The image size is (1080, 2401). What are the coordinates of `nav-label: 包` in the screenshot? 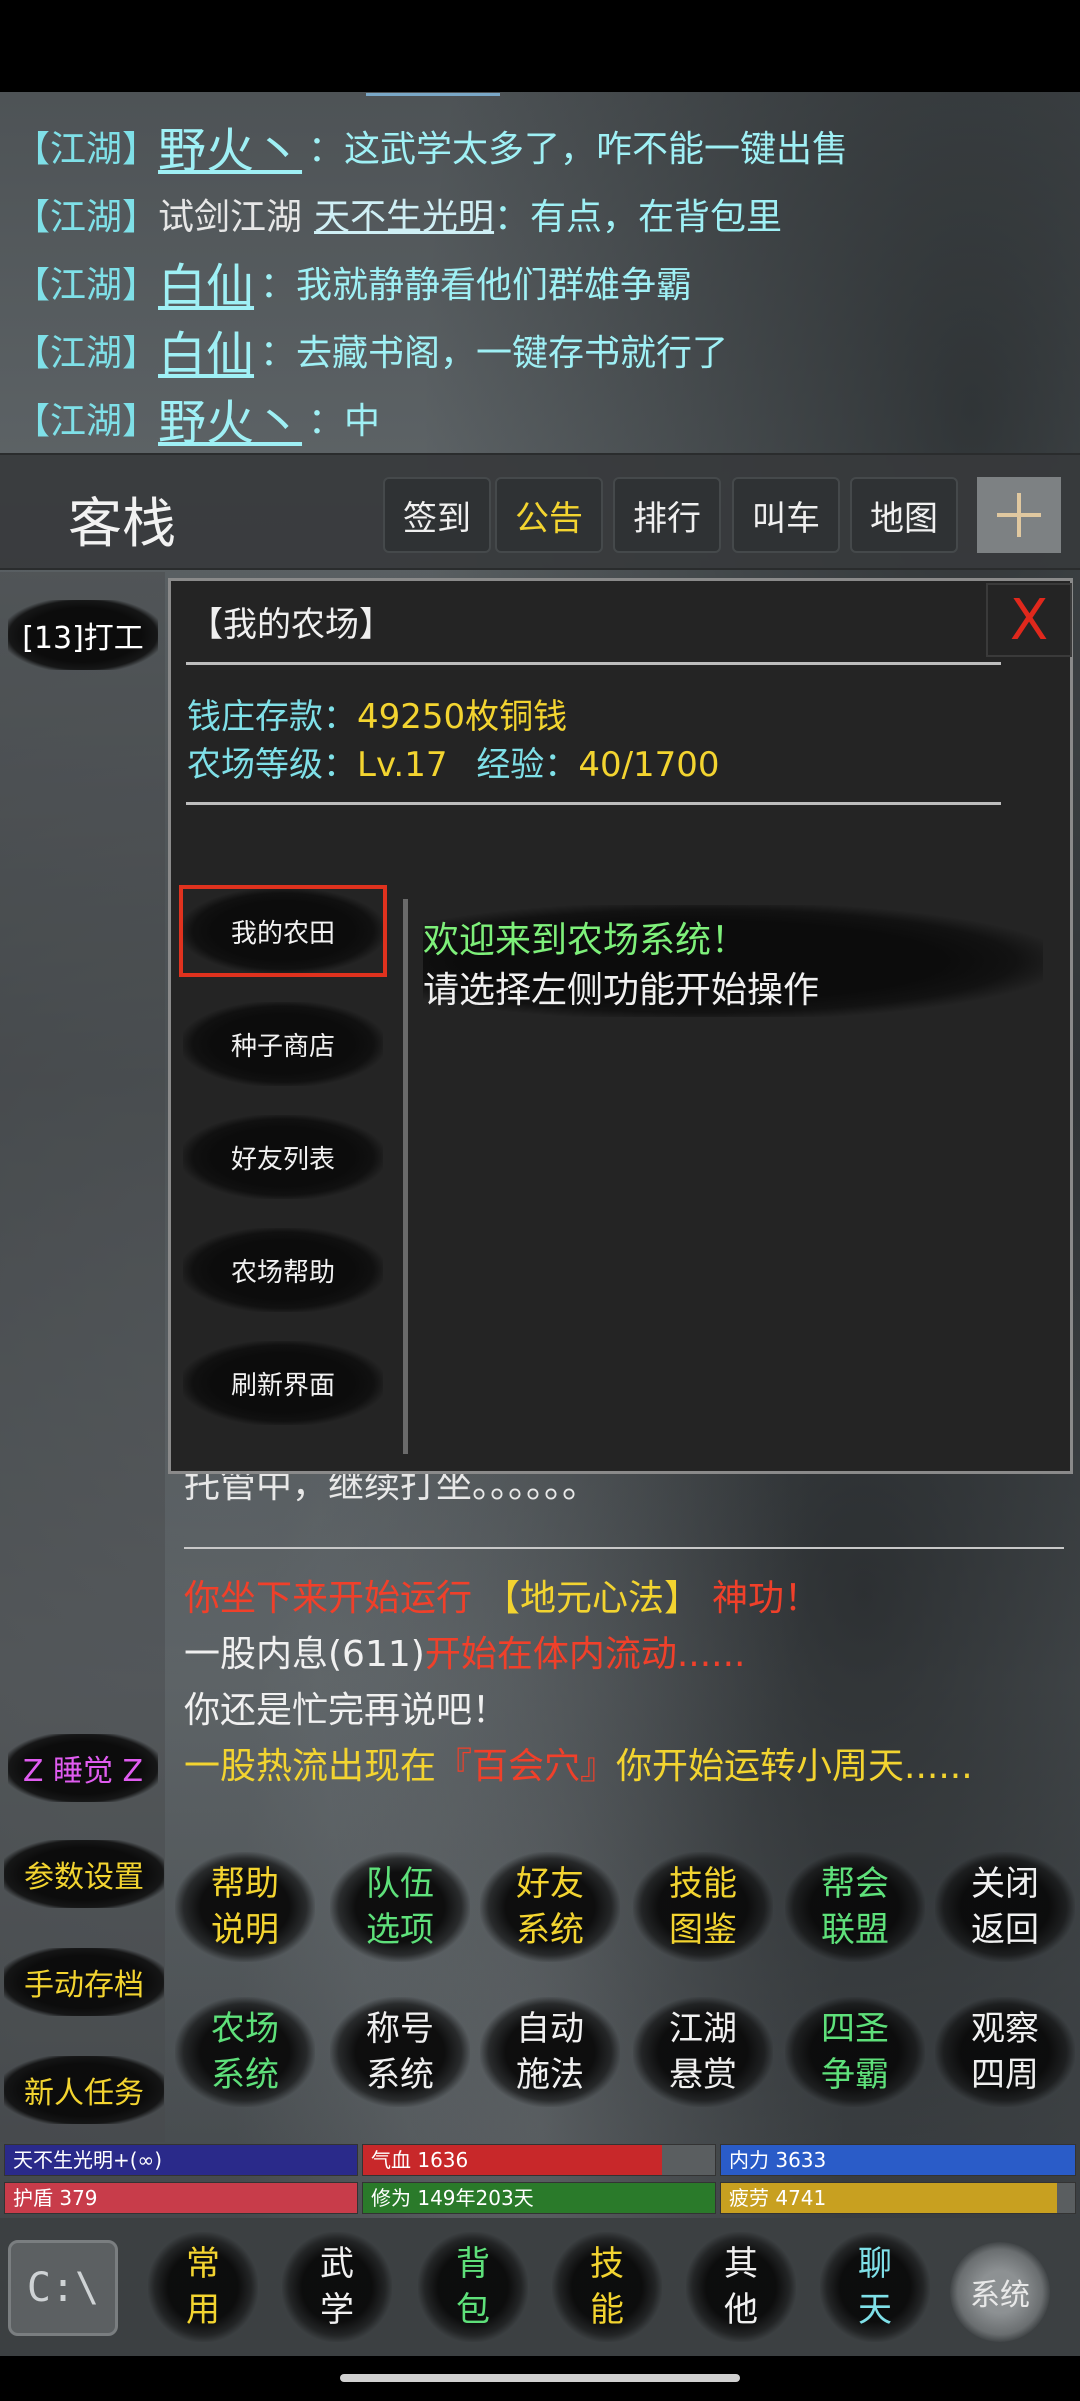 It's located at (473, 2310).